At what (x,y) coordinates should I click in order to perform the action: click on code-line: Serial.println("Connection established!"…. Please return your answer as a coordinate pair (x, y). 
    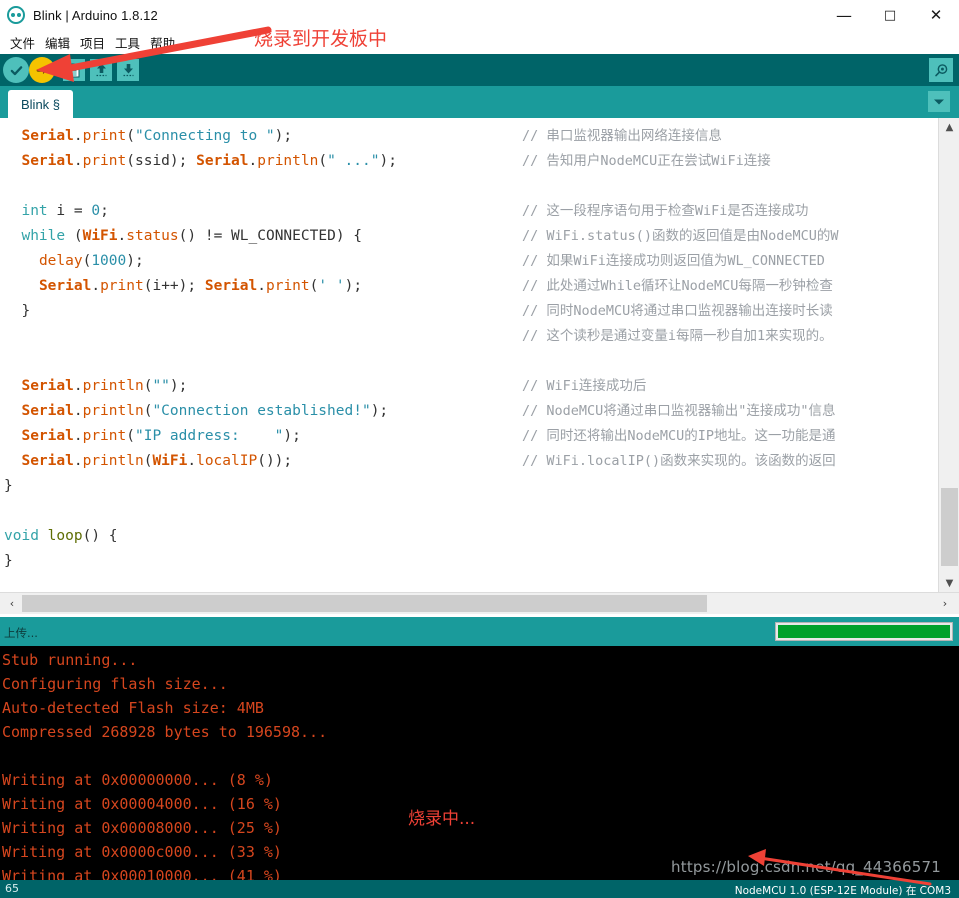
    Looking at the image, I should click on (469, 411).